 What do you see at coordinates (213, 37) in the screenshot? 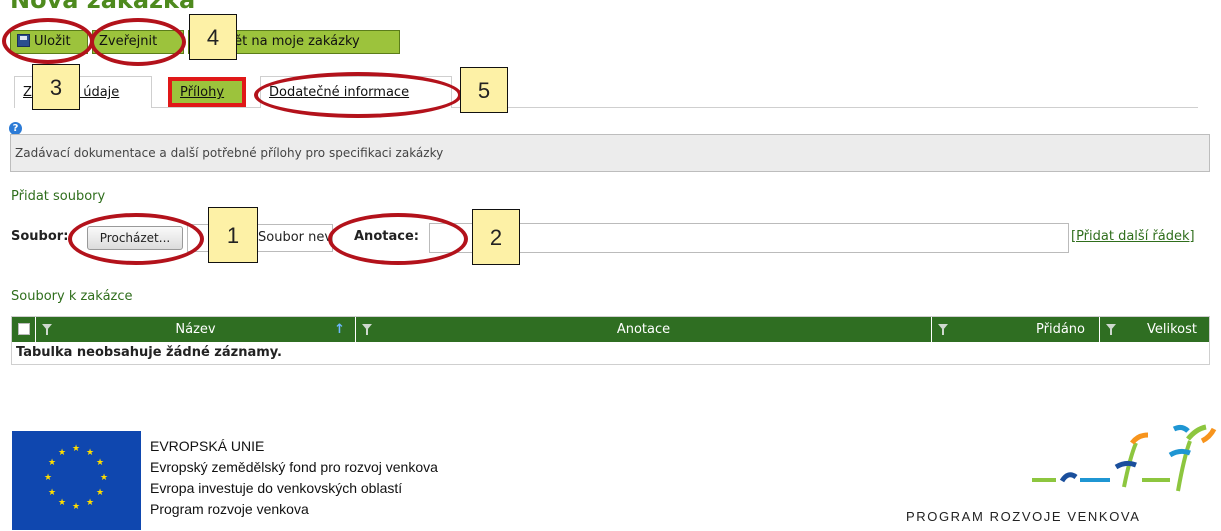
I see `callout-marker-4: 4` at bounding box center [213, 37].